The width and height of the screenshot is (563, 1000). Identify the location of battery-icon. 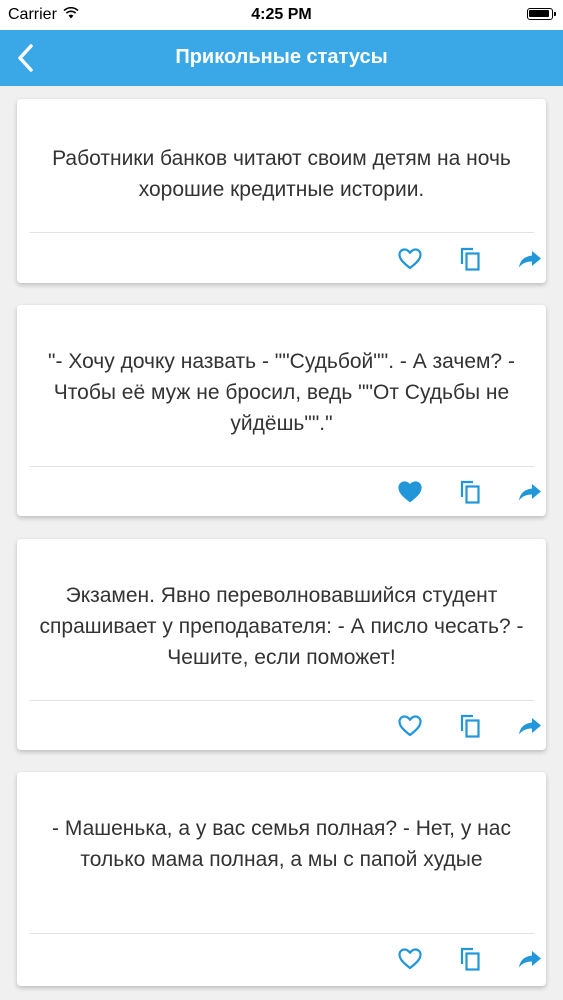
(541, 14).